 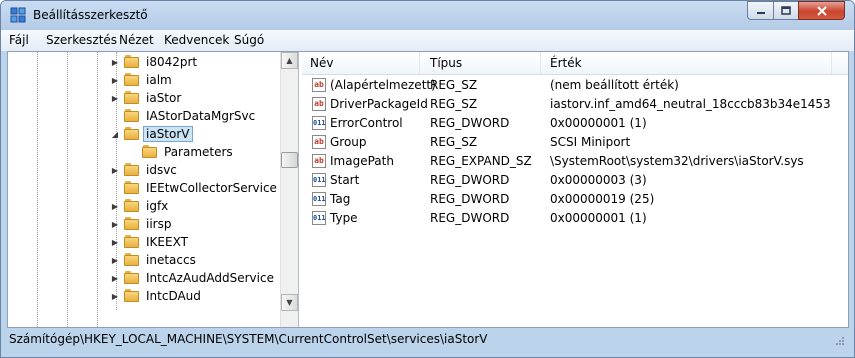 What do you see at coordinates (167, 242) in the screenshot?
I see `tree-item-label: IKEEXT` at bounding box center [167, 242].